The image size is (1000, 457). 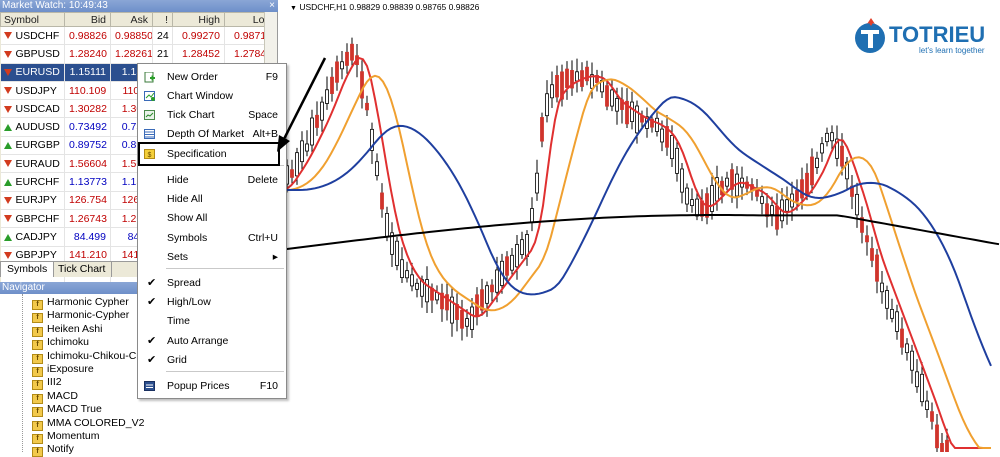 I want to click on menu-item-auto-arrange: ✔ Auto Arrange, so click(x=212, y=341).